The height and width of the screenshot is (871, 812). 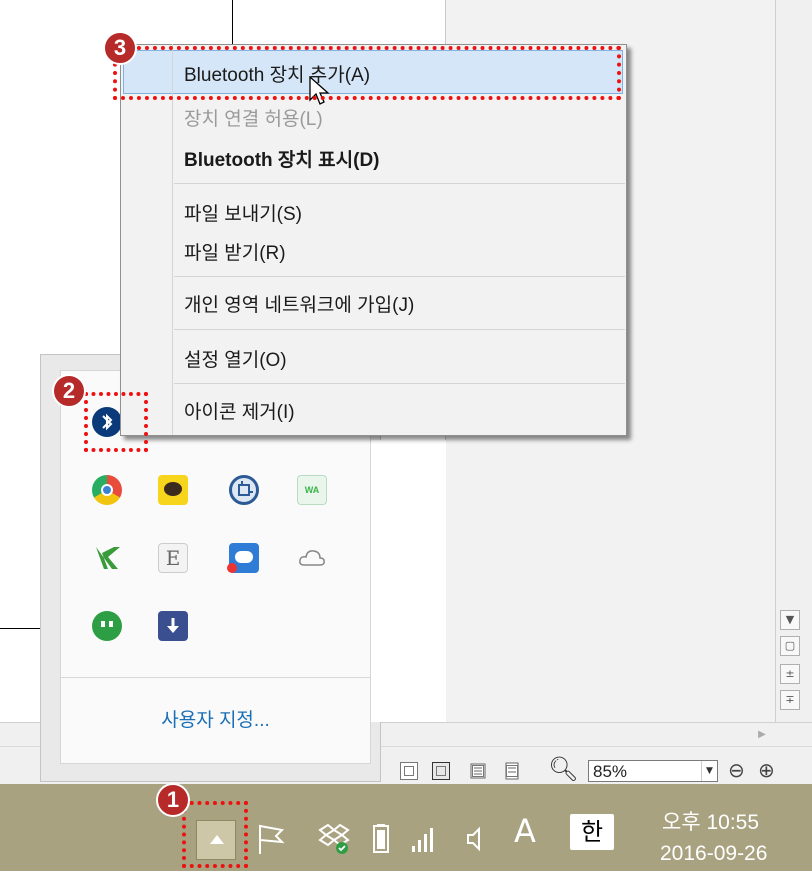 I want to click on action-center-flag-icon, so click(x=271, y=841).